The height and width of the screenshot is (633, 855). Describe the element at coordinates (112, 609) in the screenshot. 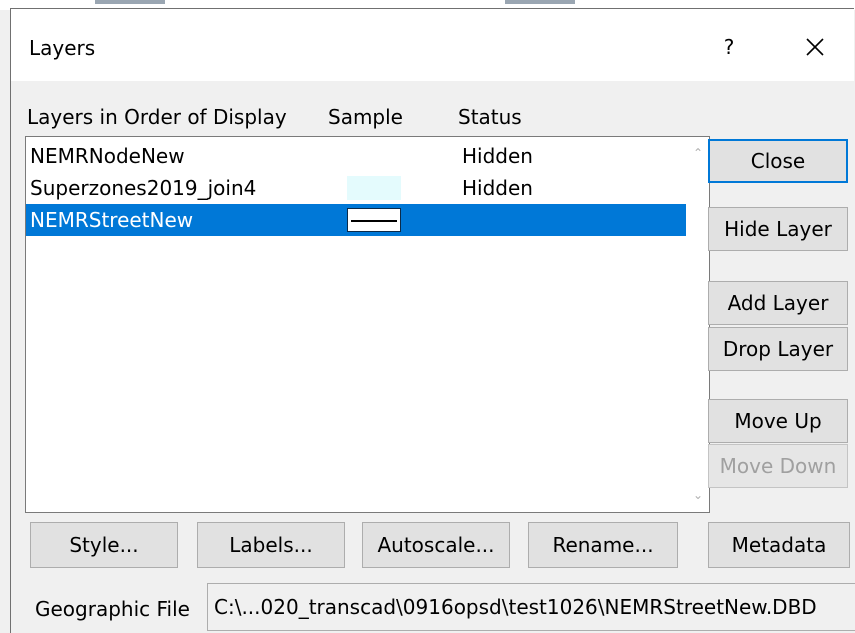

I see `geographic-file-label: Geographic File` at that location.